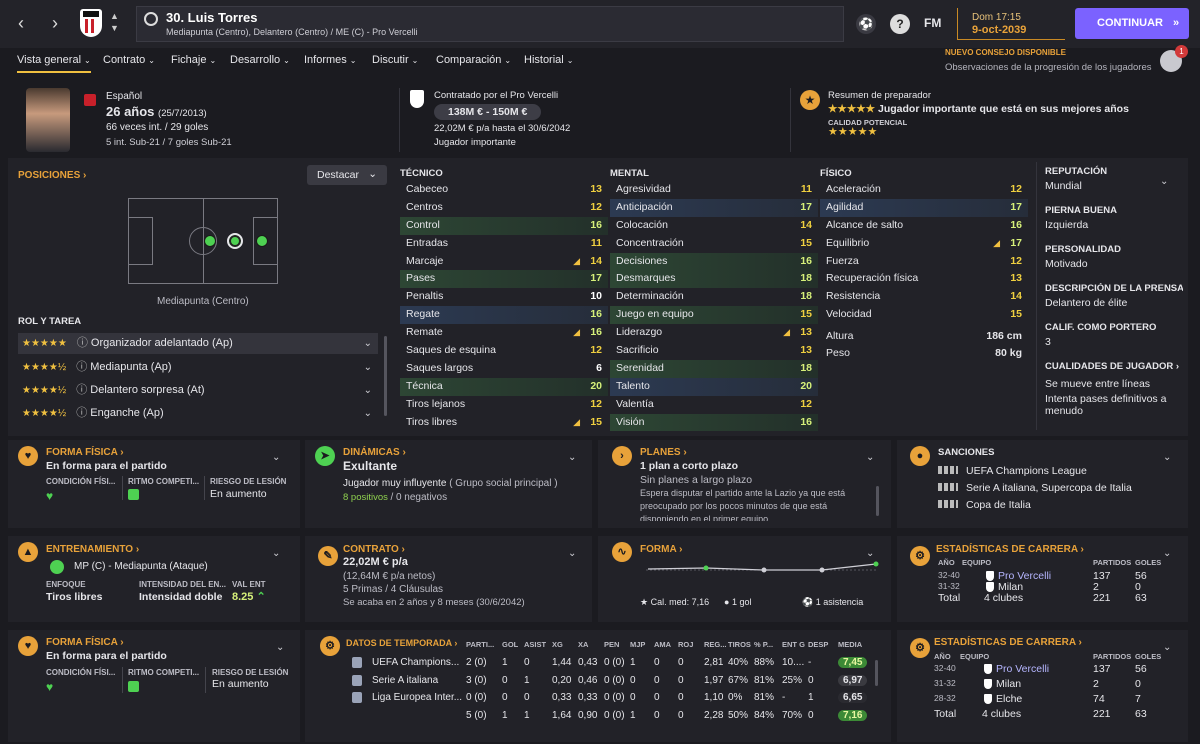 The height and width of the screenshot is (744, 1200). What do you see at coordinates (504, 262) in the screenshot?
I see `attribute-row: Marcaje ◢ 14` at bounding box center [504, 262].